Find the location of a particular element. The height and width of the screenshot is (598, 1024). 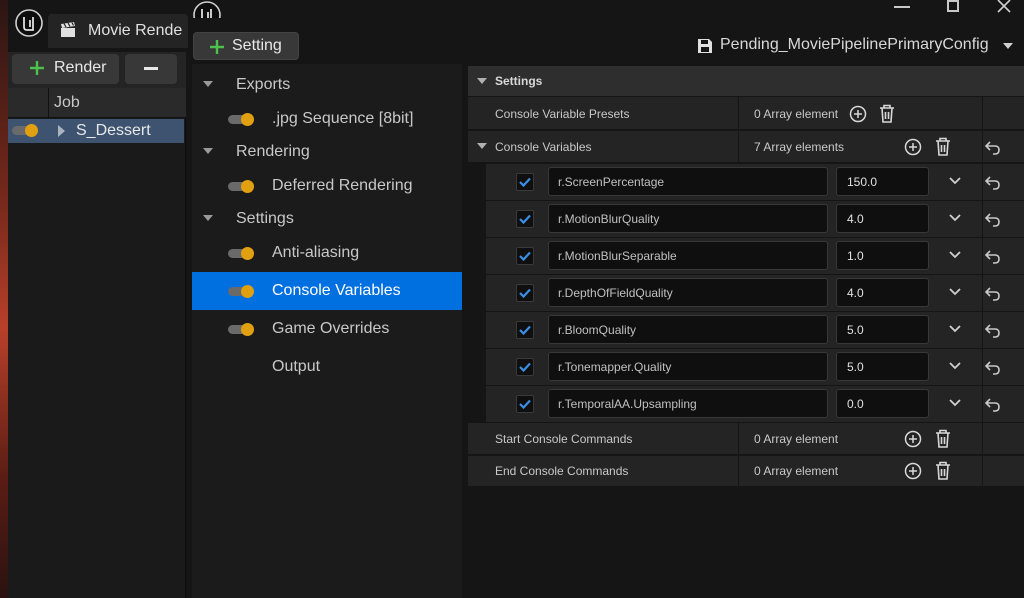

remove-job-button is located at coordinates (151, 69).